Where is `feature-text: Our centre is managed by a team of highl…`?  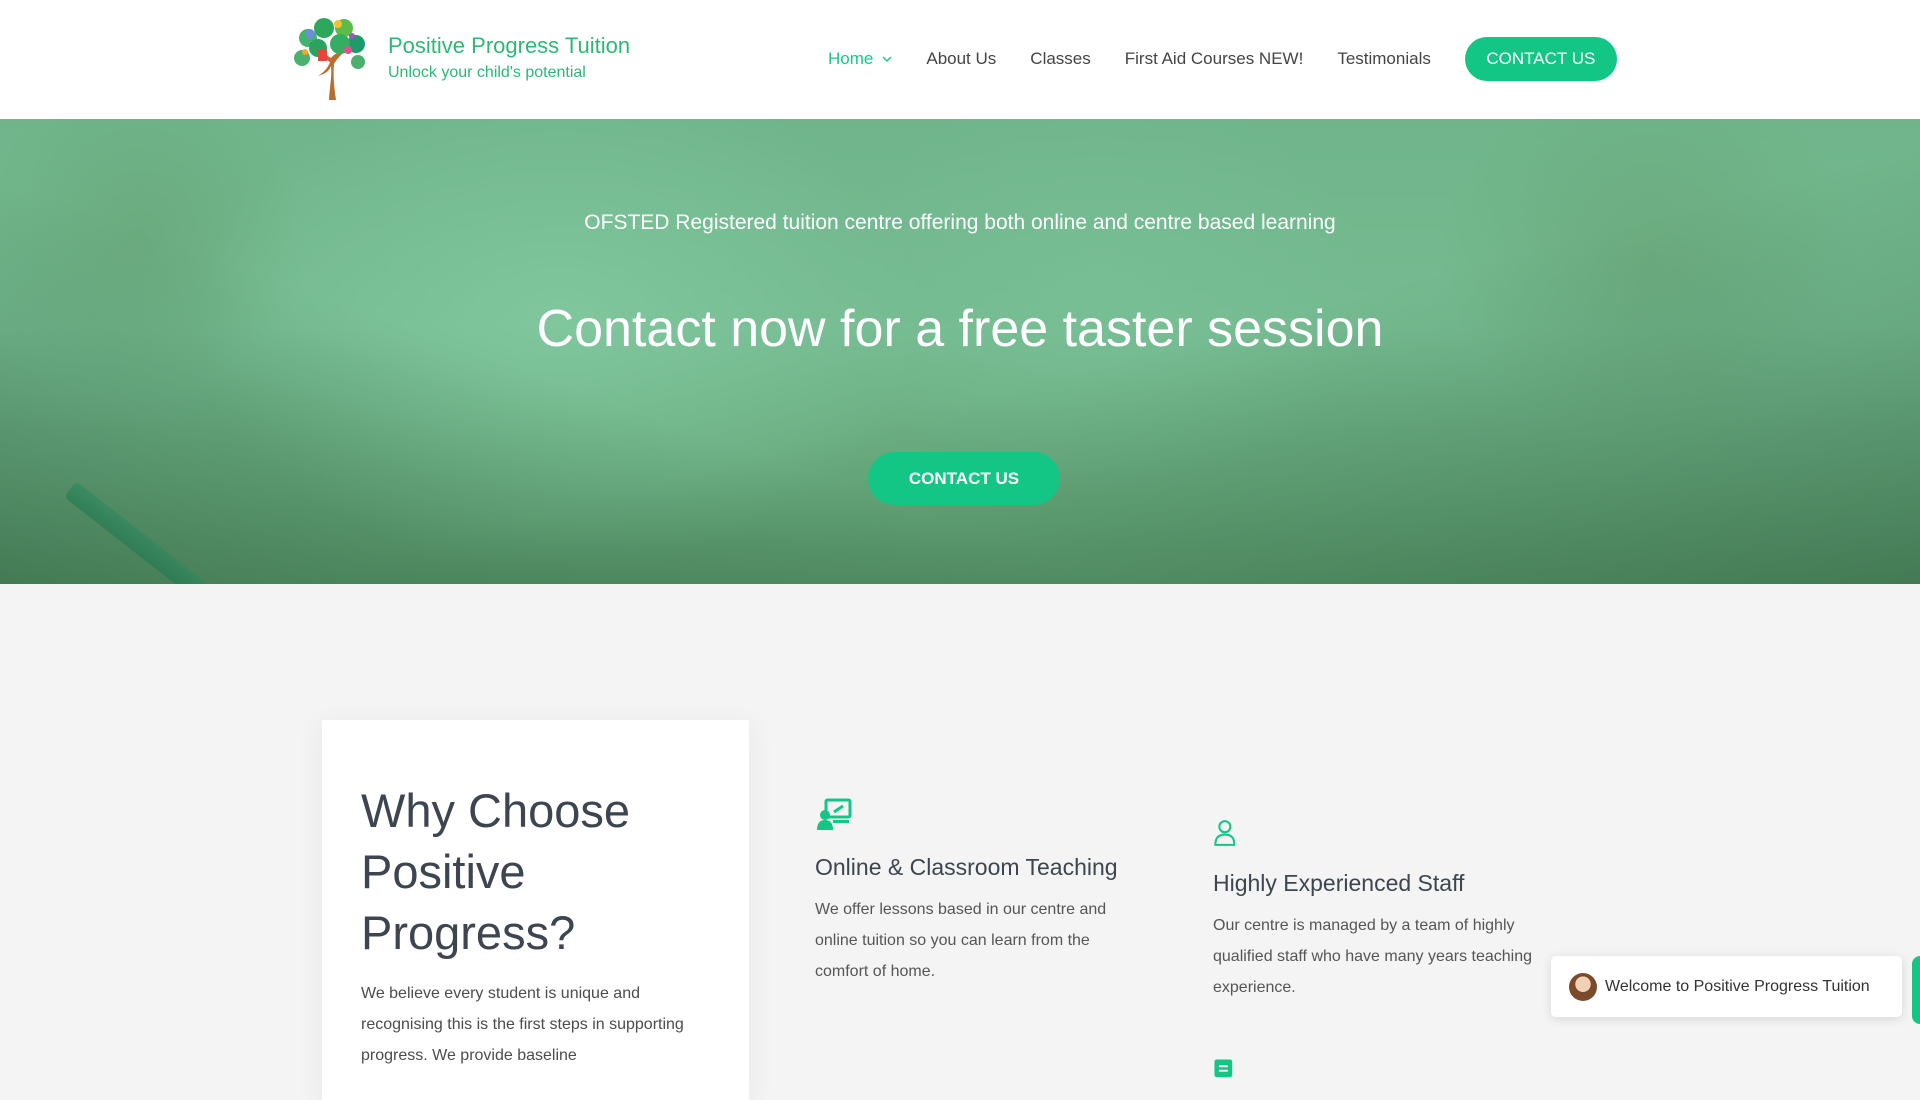 feature-text: Our centre is managed by a team of highl… is located at coordinates (1373, 956).